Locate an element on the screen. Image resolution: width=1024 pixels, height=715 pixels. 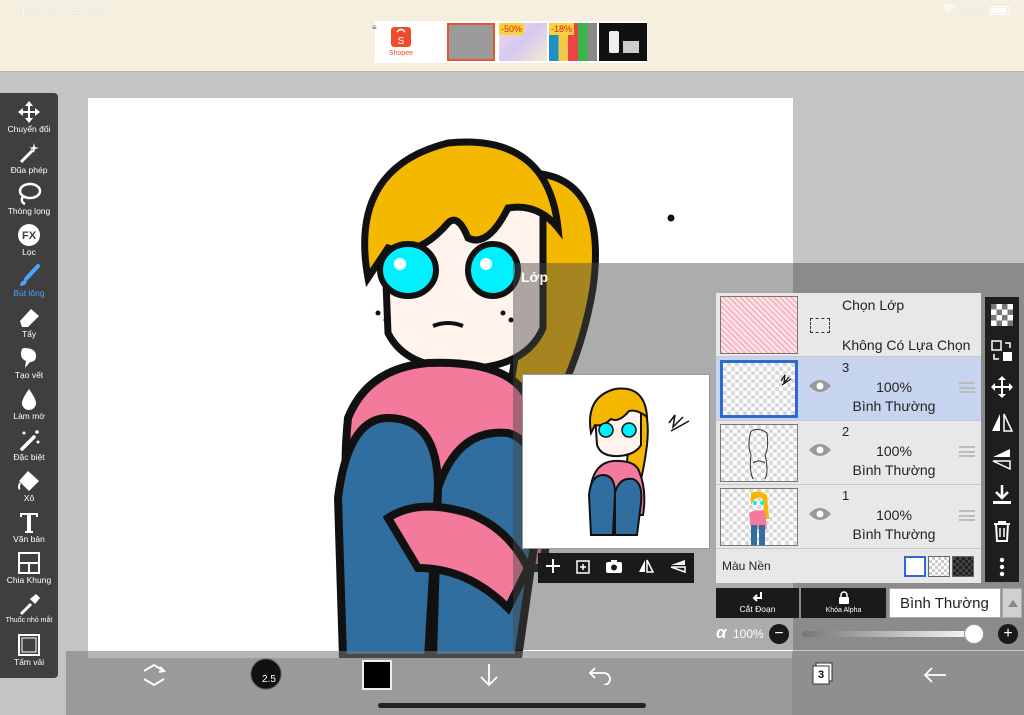
ad-item-product-2: -50% is located at coordinates (523, 42).